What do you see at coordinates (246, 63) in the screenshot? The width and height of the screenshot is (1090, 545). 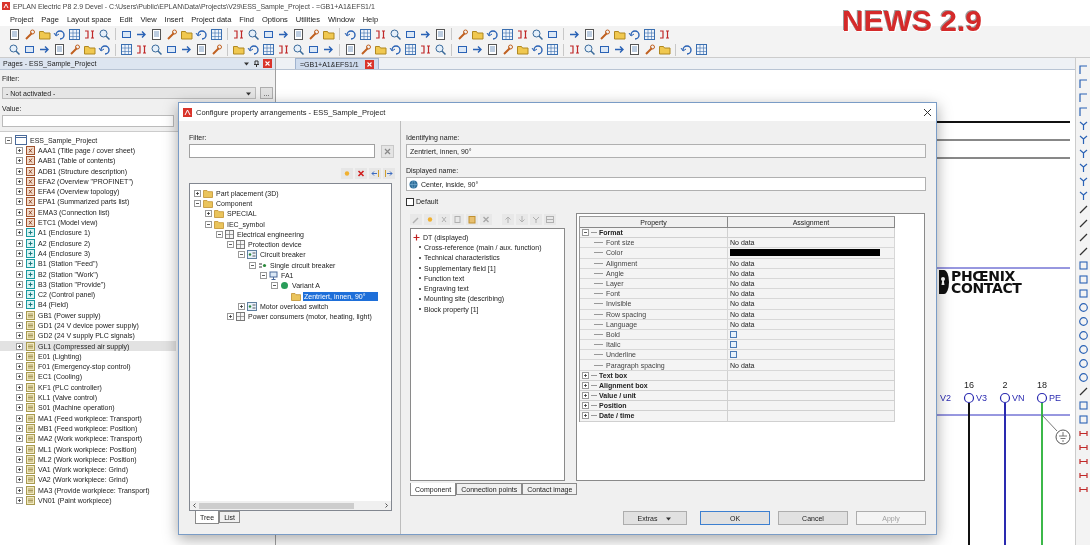 I see `caret-icon` at bounding box center [246, 63].